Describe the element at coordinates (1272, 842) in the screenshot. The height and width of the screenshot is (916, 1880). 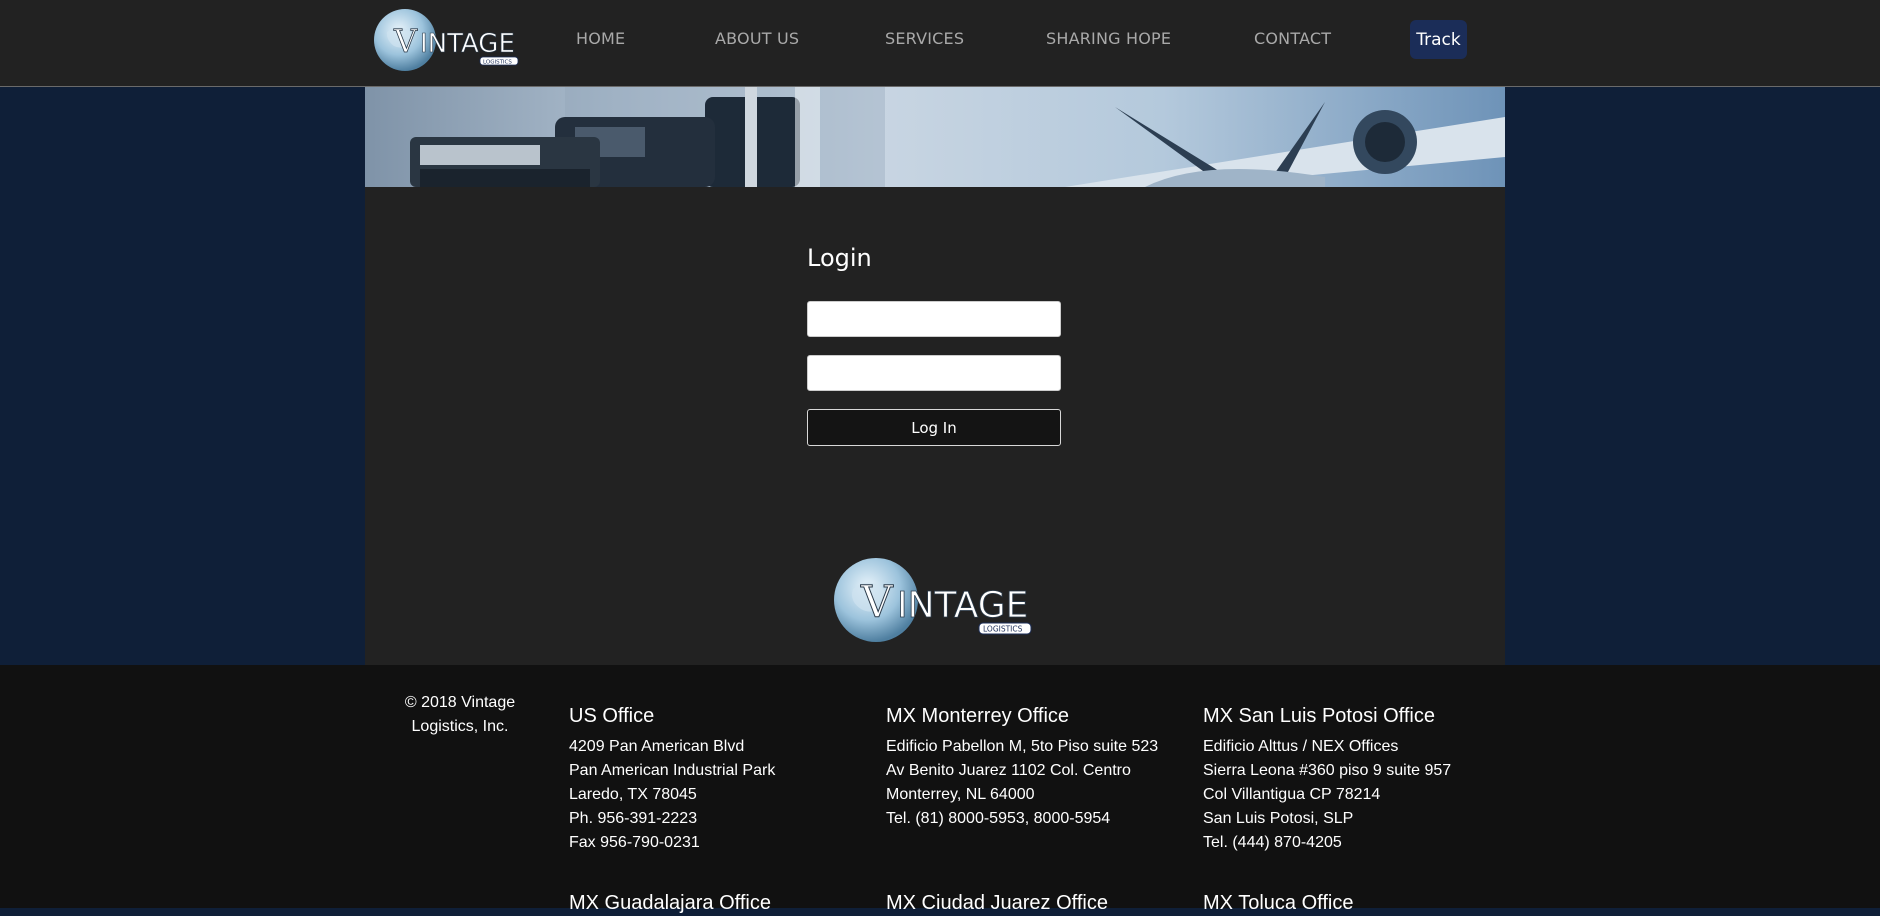
I see `office-line: Tel. (444) 870-4205` at that location.